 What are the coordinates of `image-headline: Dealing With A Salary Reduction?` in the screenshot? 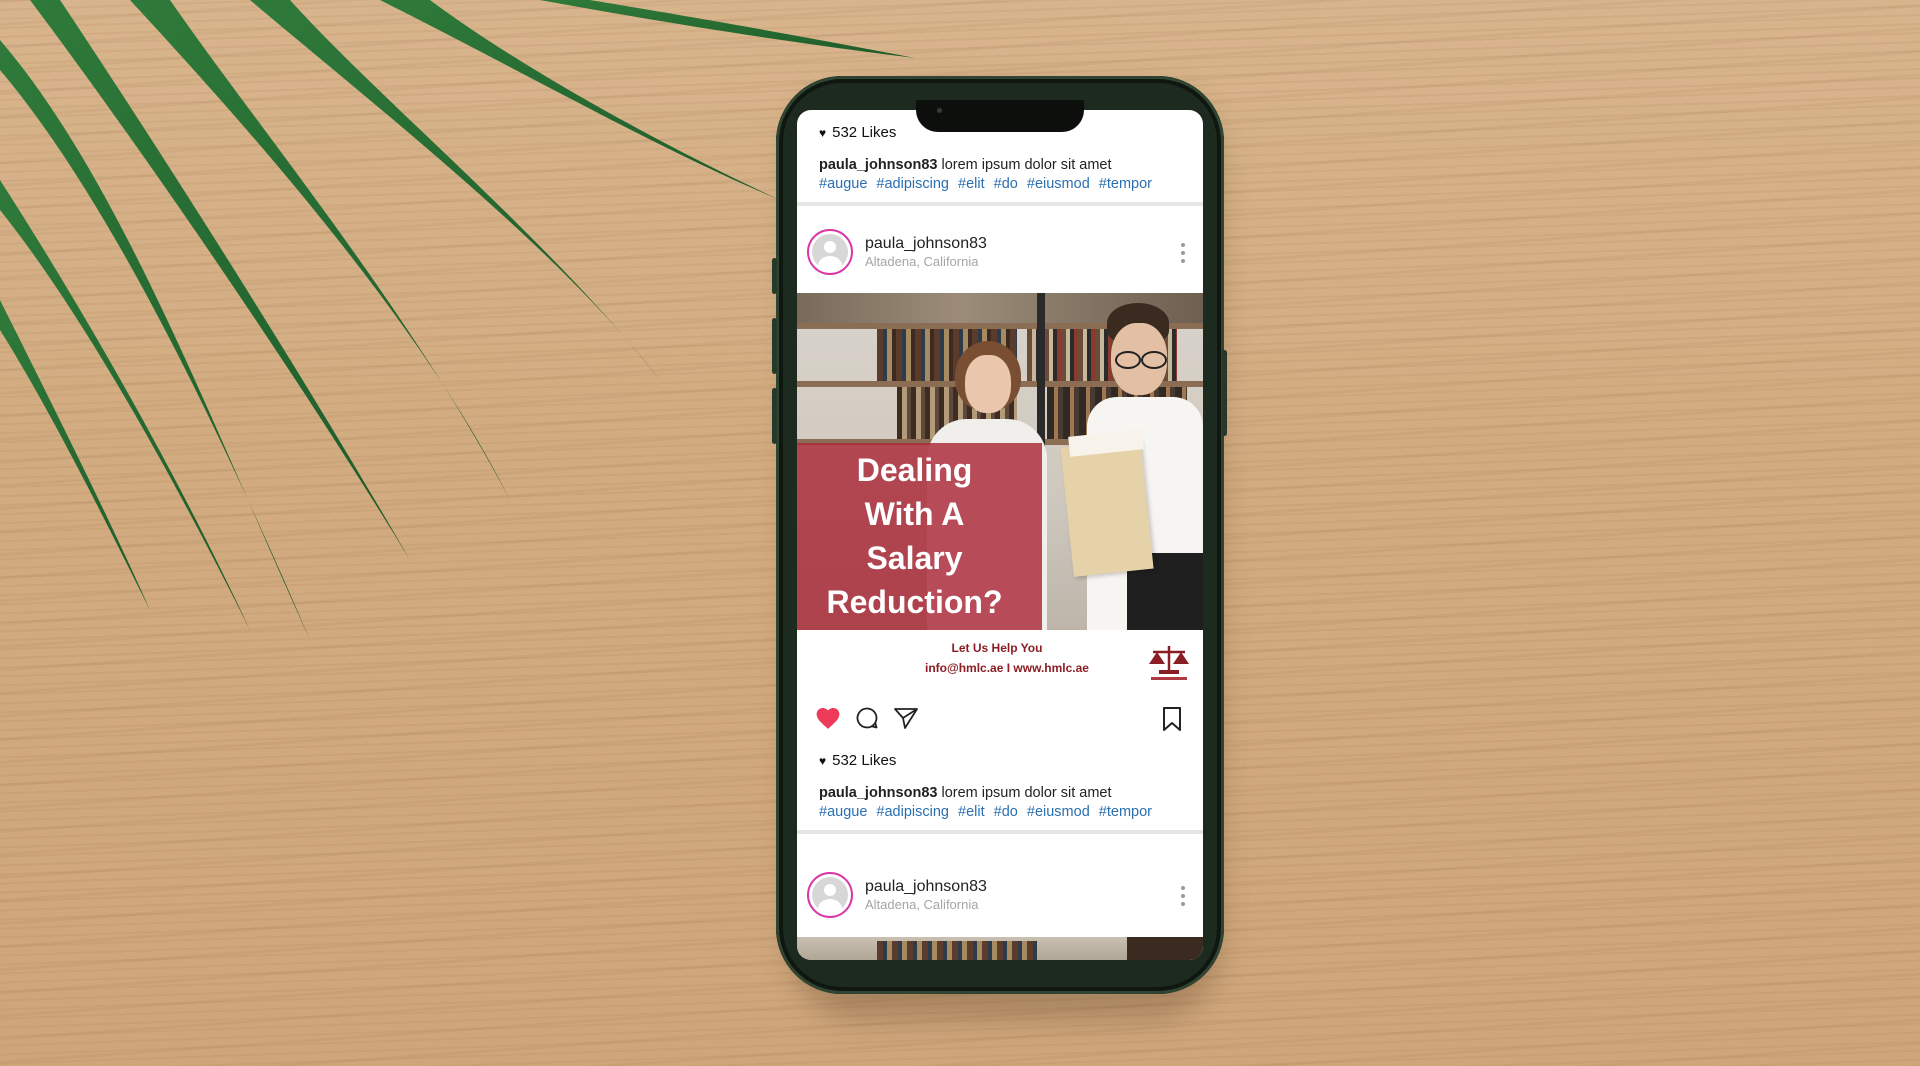 It's located at (914, 536).